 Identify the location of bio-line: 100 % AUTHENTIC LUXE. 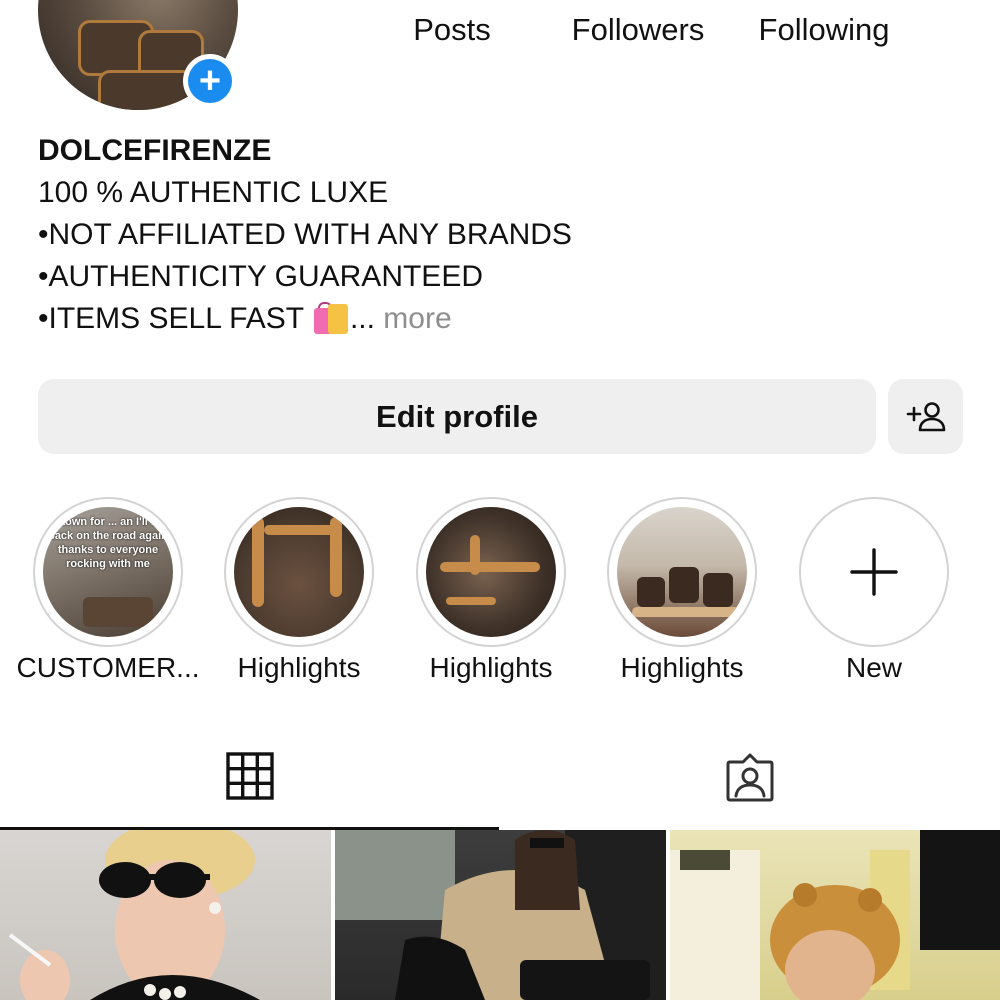
(213, 192).